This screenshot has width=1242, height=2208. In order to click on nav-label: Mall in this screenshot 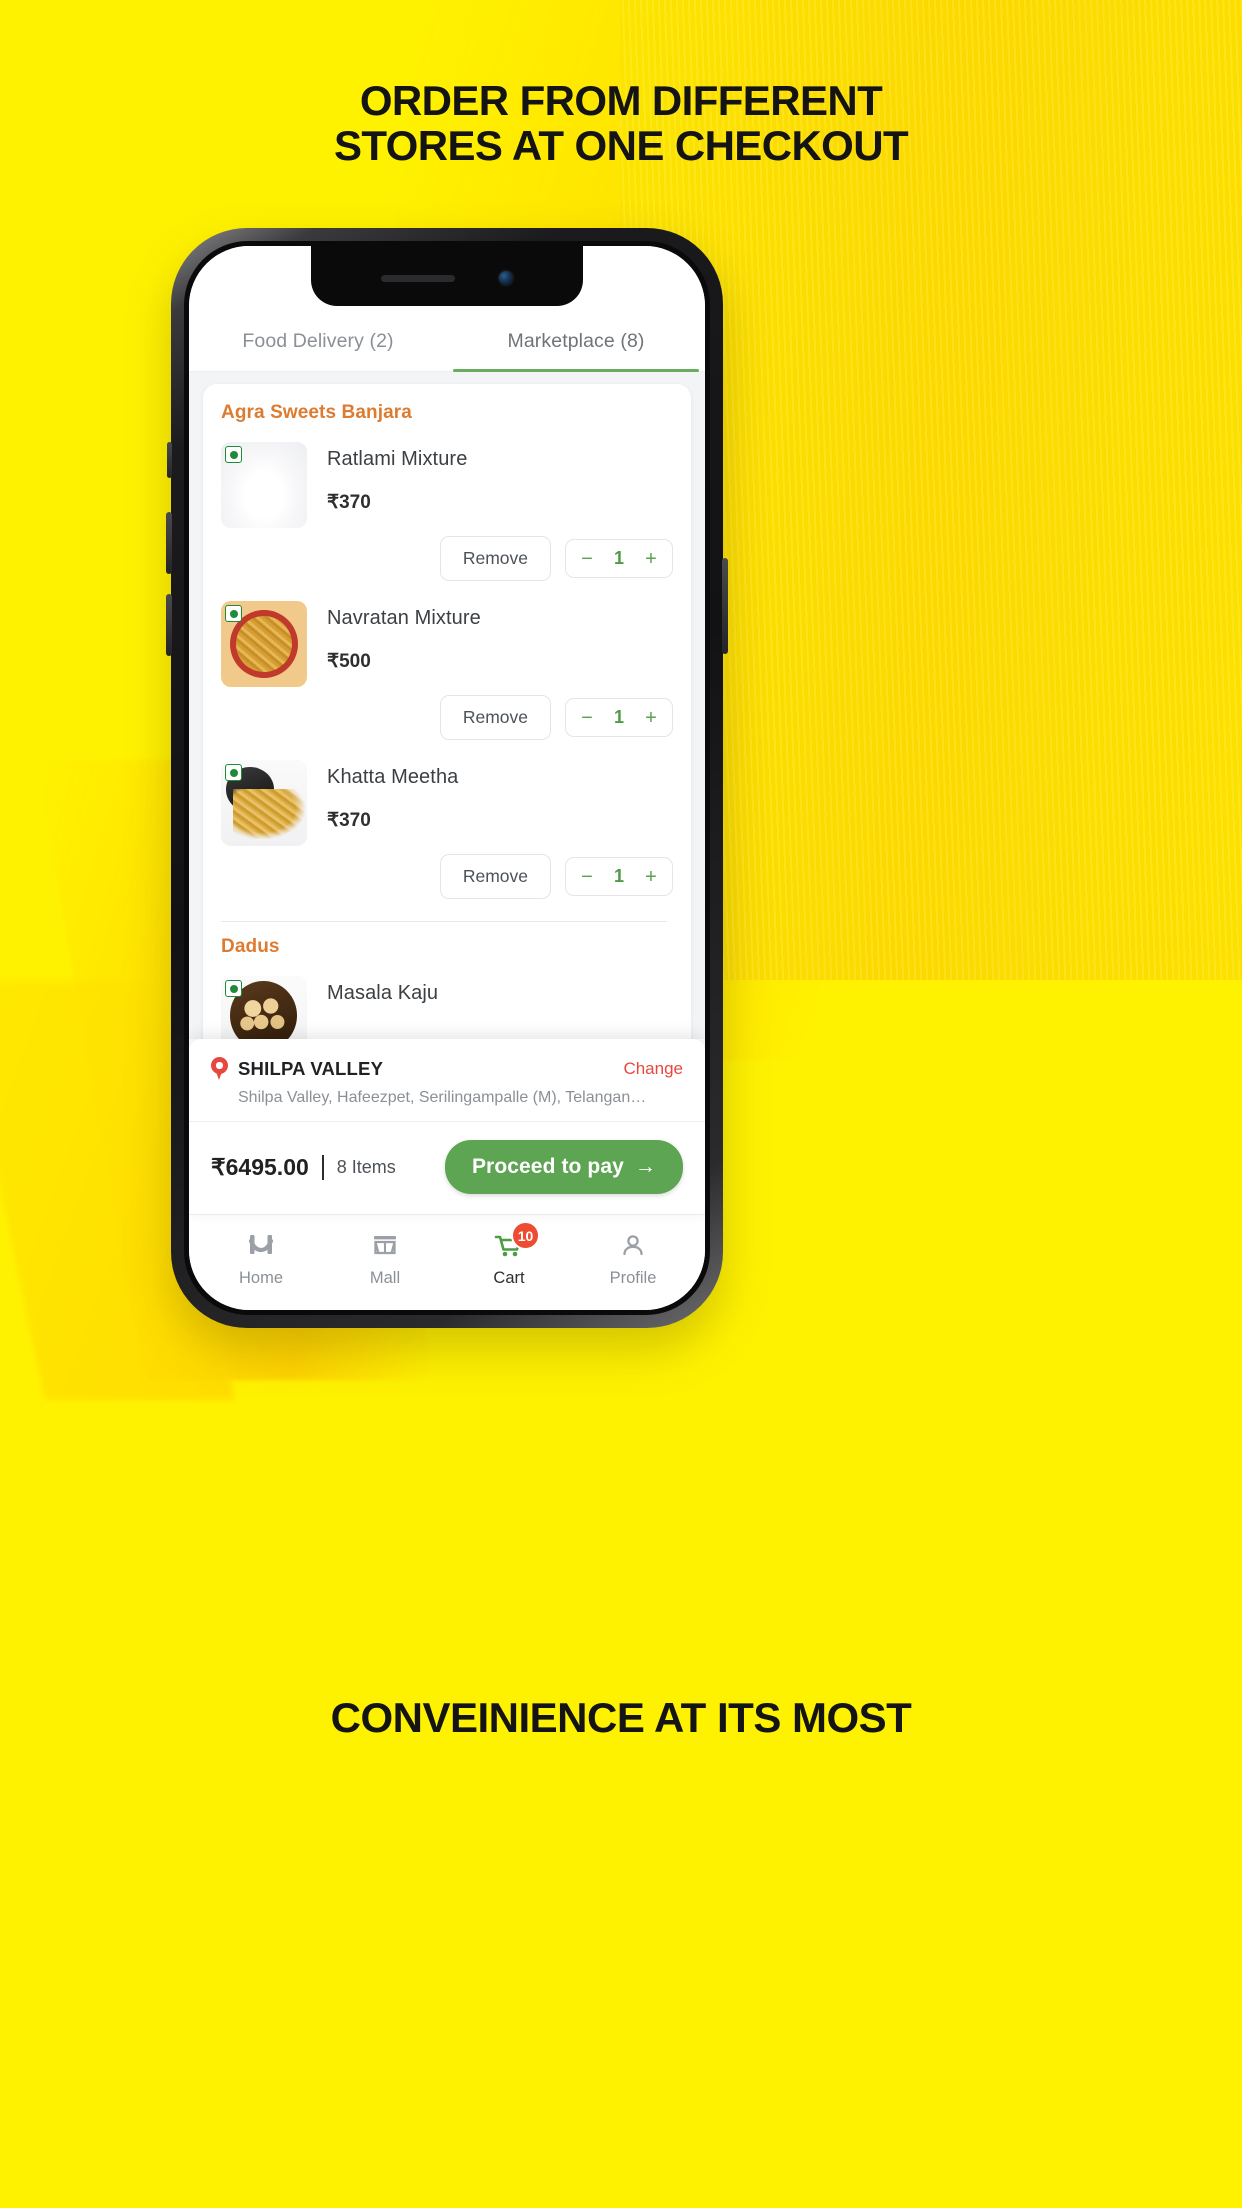, I will do `click(385, 1278)`.